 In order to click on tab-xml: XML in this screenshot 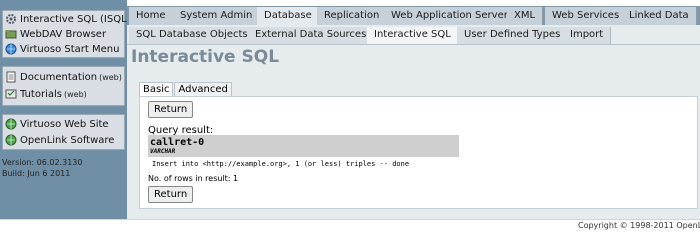, I will do `click(525, 16)`.